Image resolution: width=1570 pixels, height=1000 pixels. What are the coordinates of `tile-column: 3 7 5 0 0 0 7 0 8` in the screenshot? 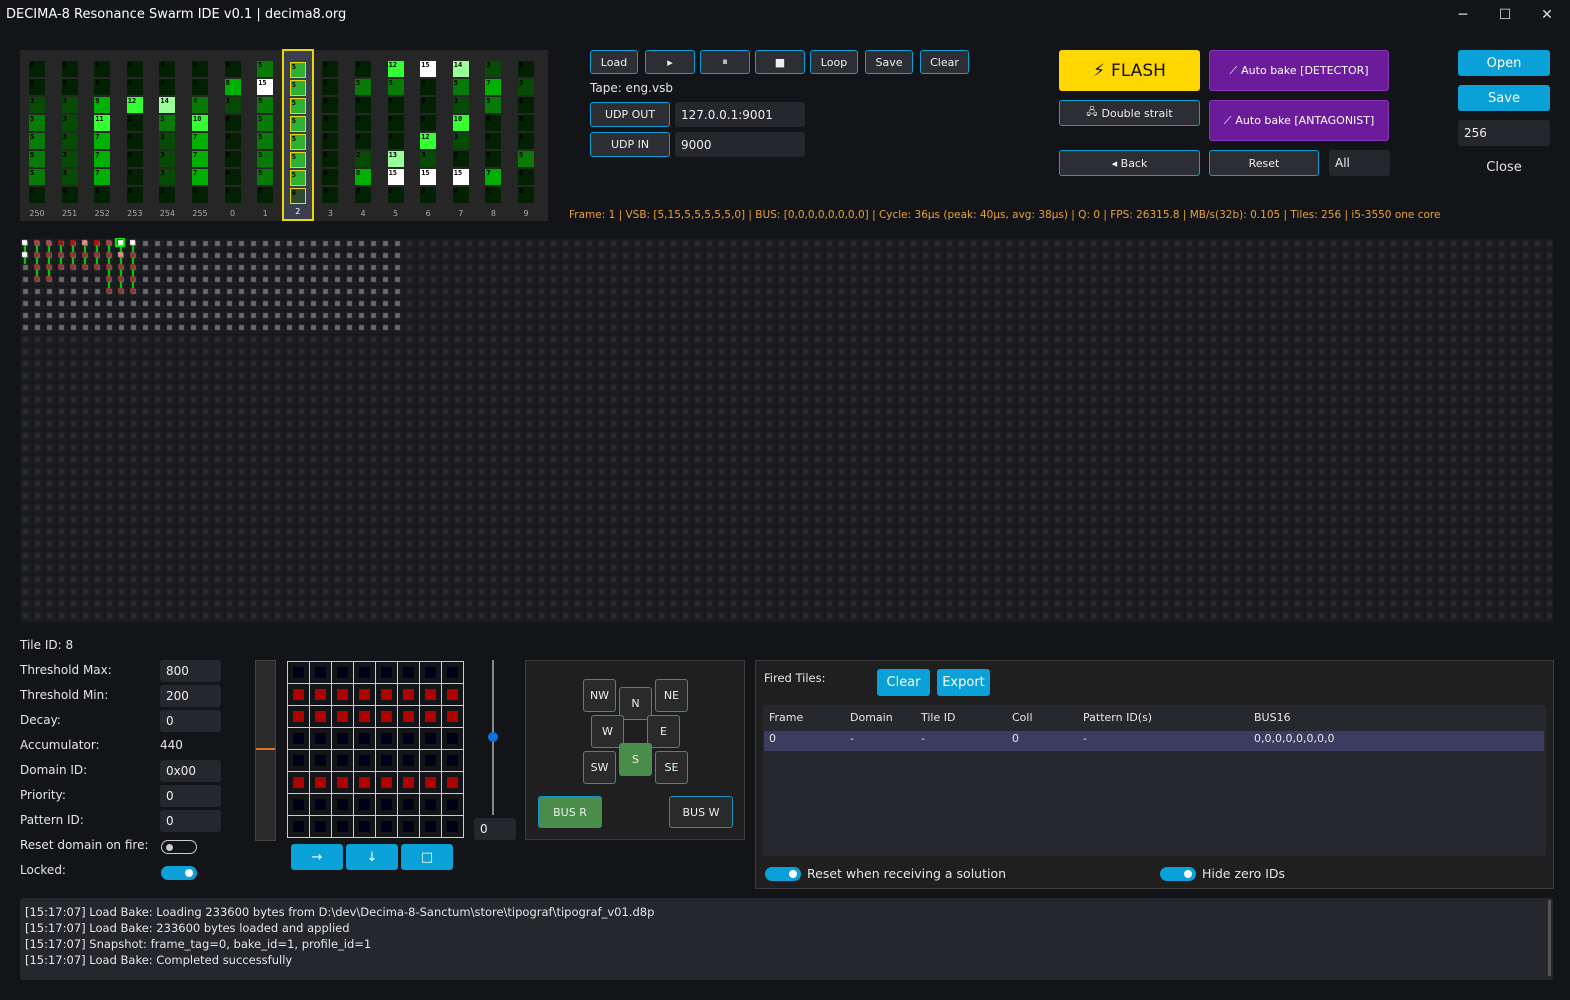 It's located at (493, 135).